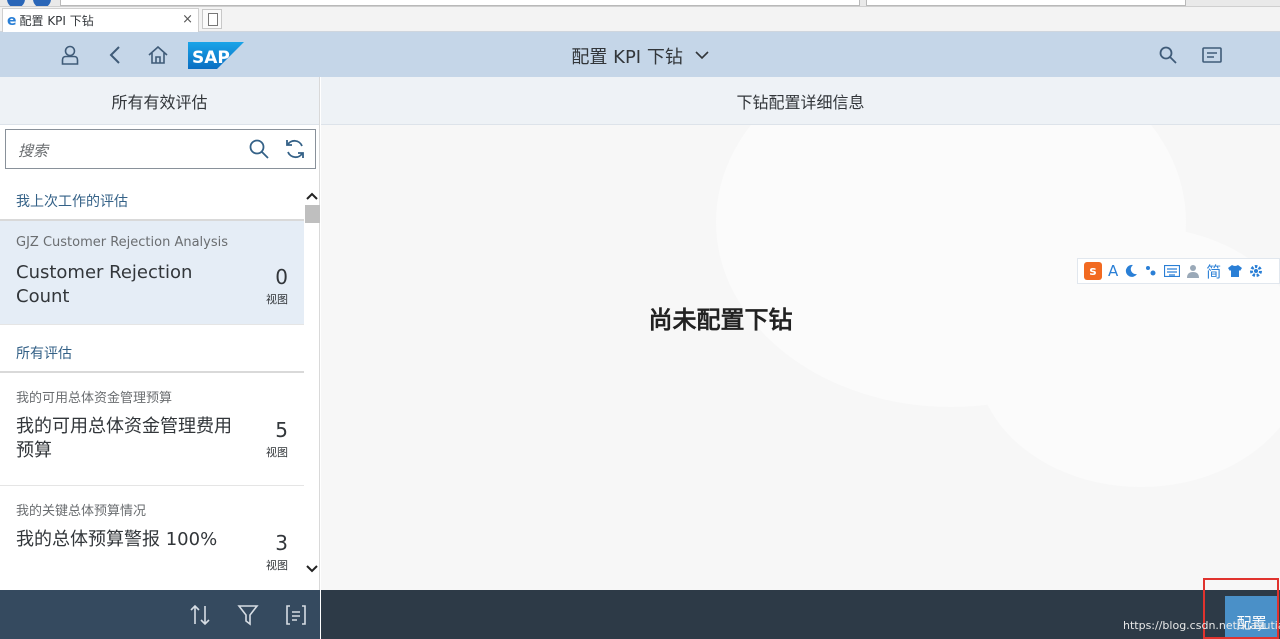 This screenshot has height=639, width=1280. I want to click on skin-icon, so click(1235, 271).